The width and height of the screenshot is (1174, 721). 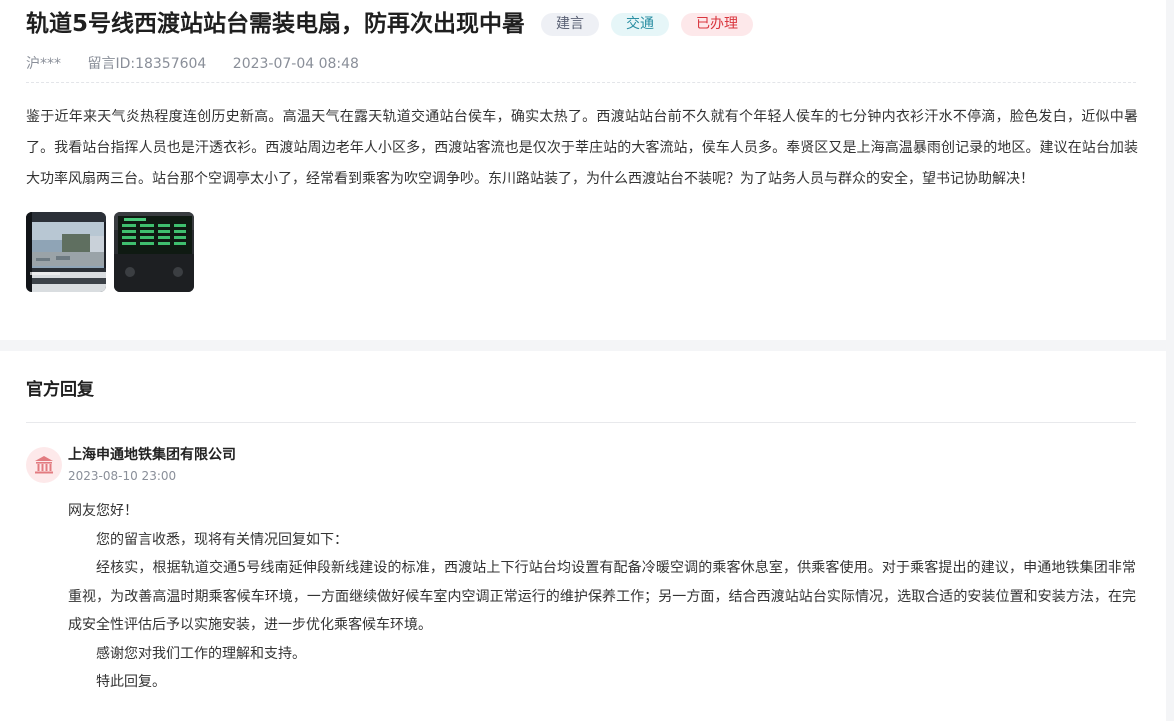 I want to click on status-badge: 已办理, so click(x=717, y=24).